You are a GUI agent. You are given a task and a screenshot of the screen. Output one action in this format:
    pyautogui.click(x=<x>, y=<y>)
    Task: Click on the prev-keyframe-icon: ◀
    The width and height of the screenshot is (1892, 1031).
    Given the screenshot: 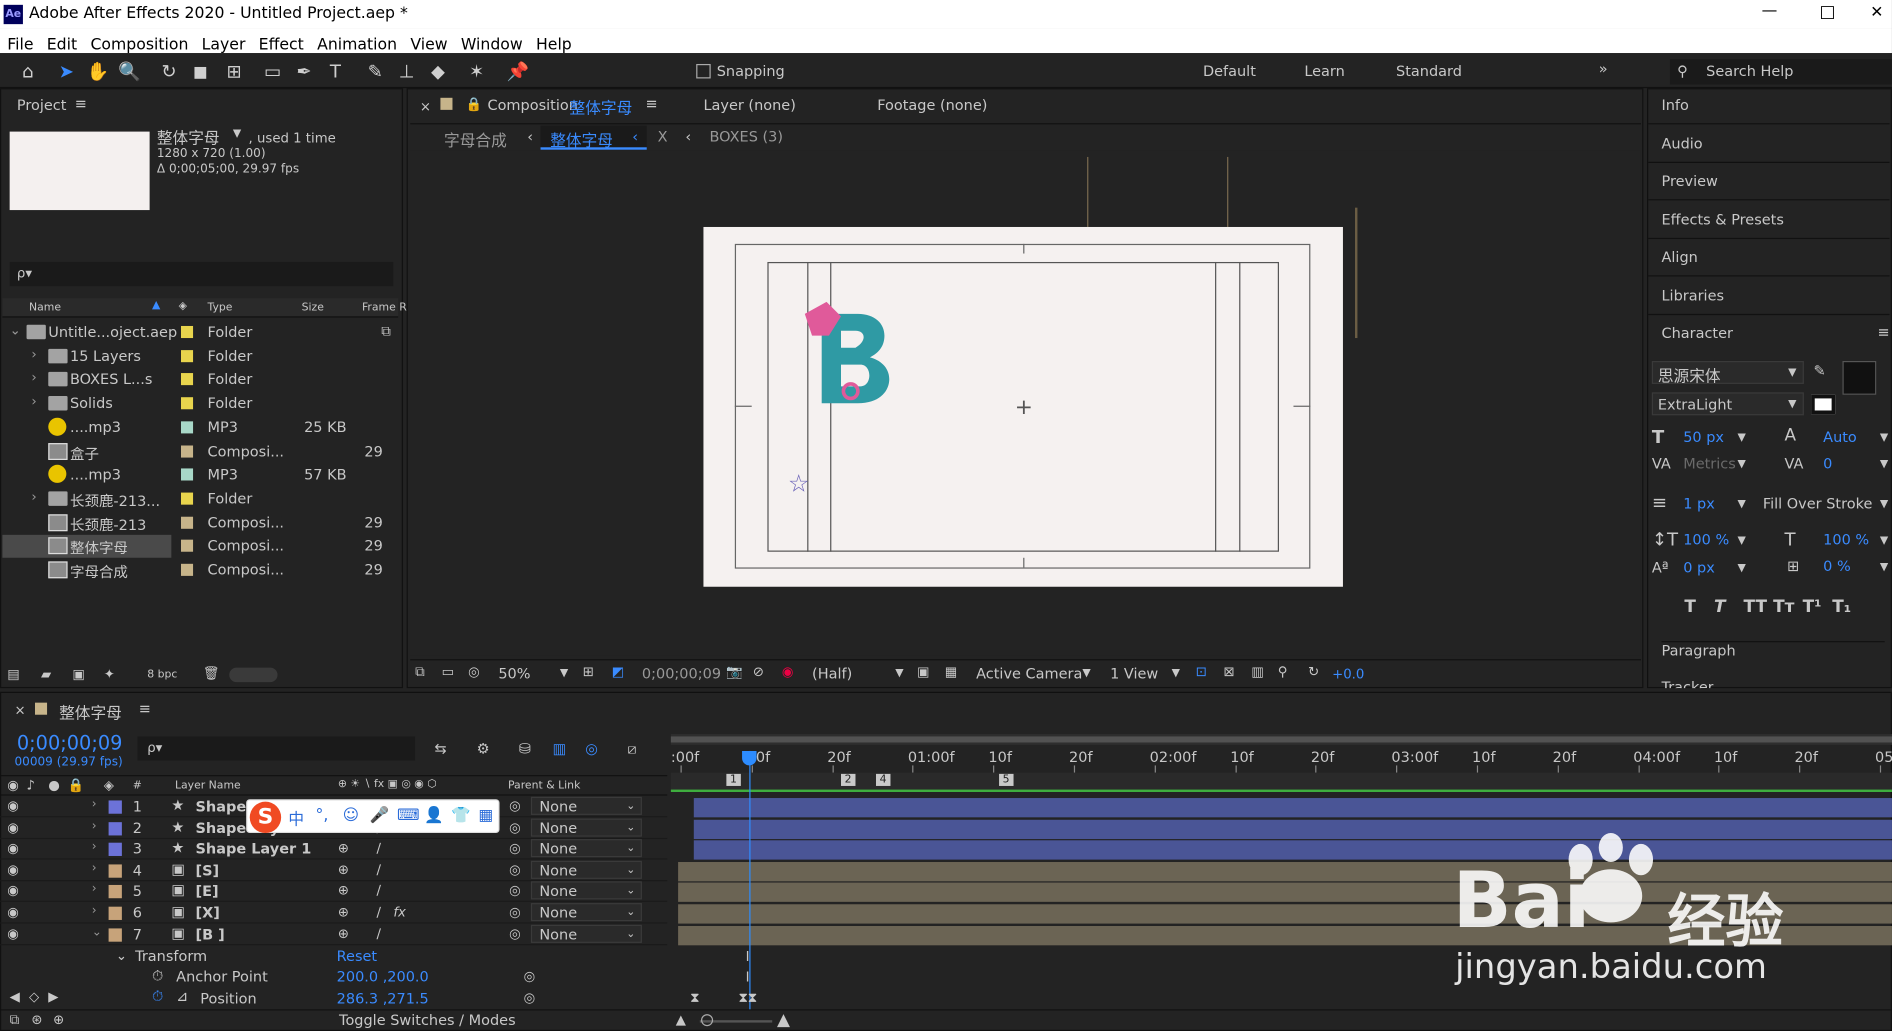 What is the action you would take?
    pyautogui.click(x=15, y=997)
    